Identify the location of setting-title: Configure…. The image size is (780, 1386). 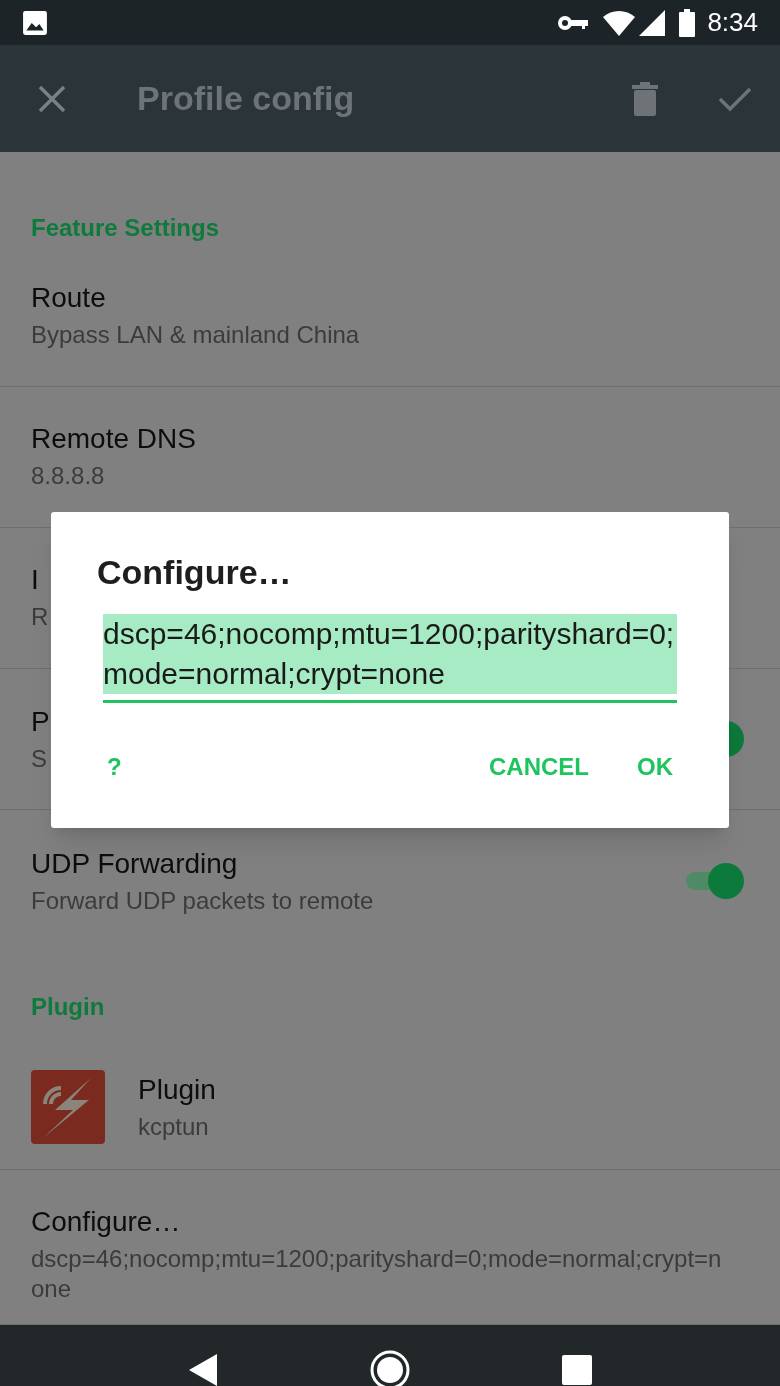
(106, 1222).